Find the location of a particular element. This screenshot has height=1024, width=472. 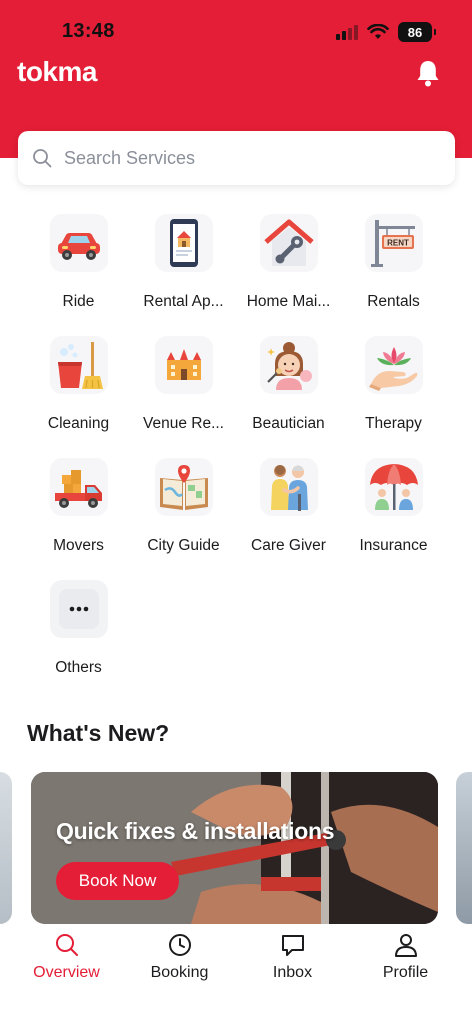

promo-banner: Quick fixes & installations Book Now is located at coordinates (234, 848).